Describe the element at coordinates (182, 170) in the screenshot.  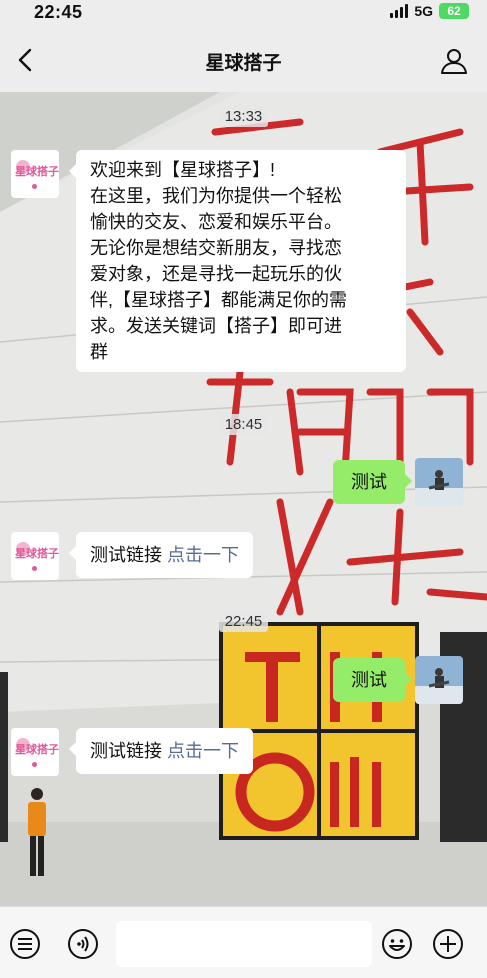
I see `message-line: 欢迎来到【星球搭子】!` at that location.